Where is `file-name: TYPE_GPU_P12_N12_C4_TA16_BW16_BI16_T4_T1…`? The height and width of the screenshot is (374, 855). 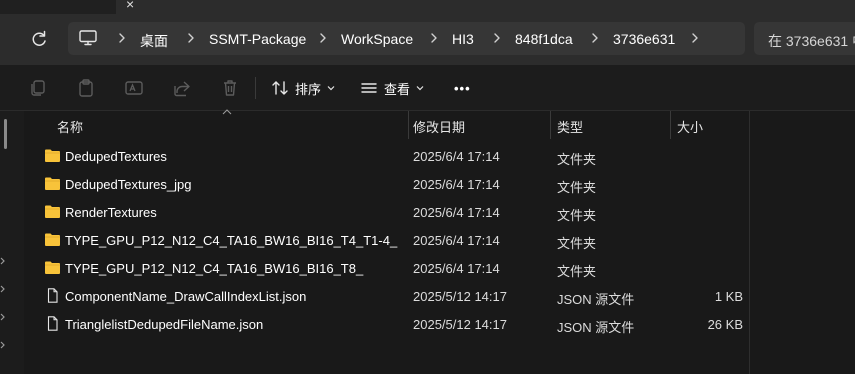
file-name: TYPE_GPU_P12_N12_C4_TA16_BW16_BI16_T4_T1… is located at coordinates (231, 240).